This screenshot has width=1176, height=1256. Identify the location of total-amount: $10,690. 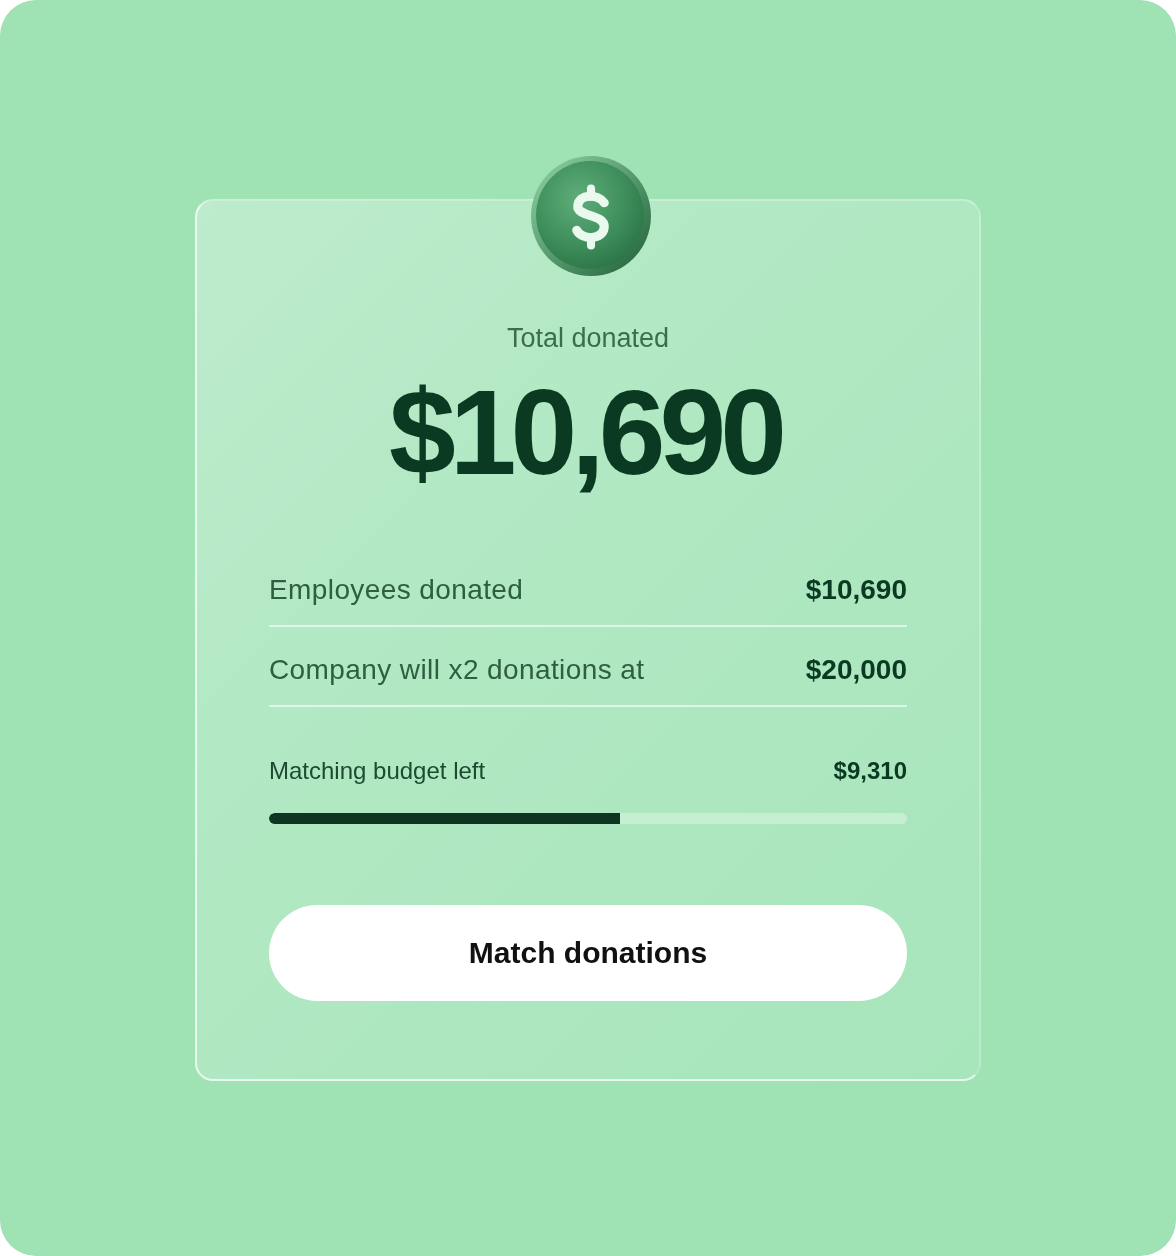
(586, 432).